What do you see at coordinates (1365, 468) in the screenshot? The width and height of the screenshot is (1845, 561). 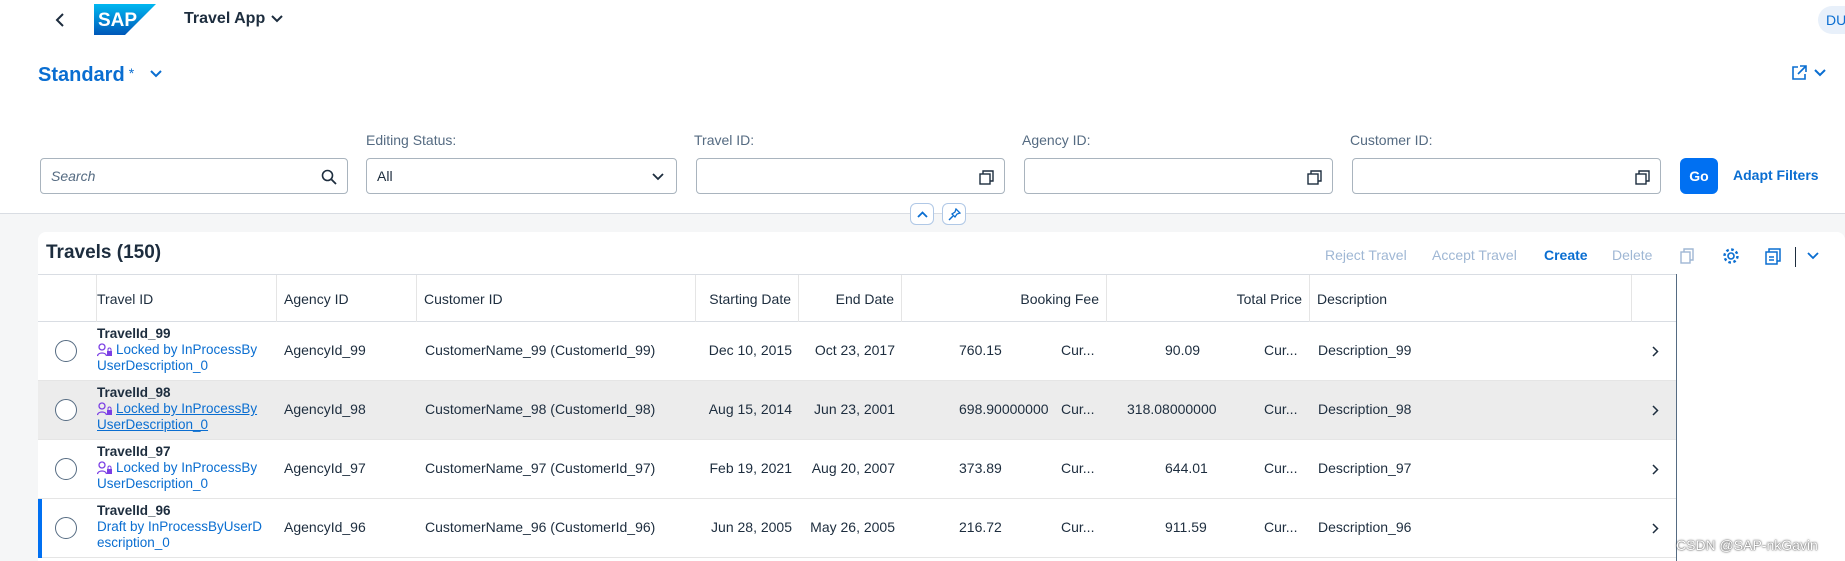 I see `description-cell: Description_97` at bounding box center [1365, 468].